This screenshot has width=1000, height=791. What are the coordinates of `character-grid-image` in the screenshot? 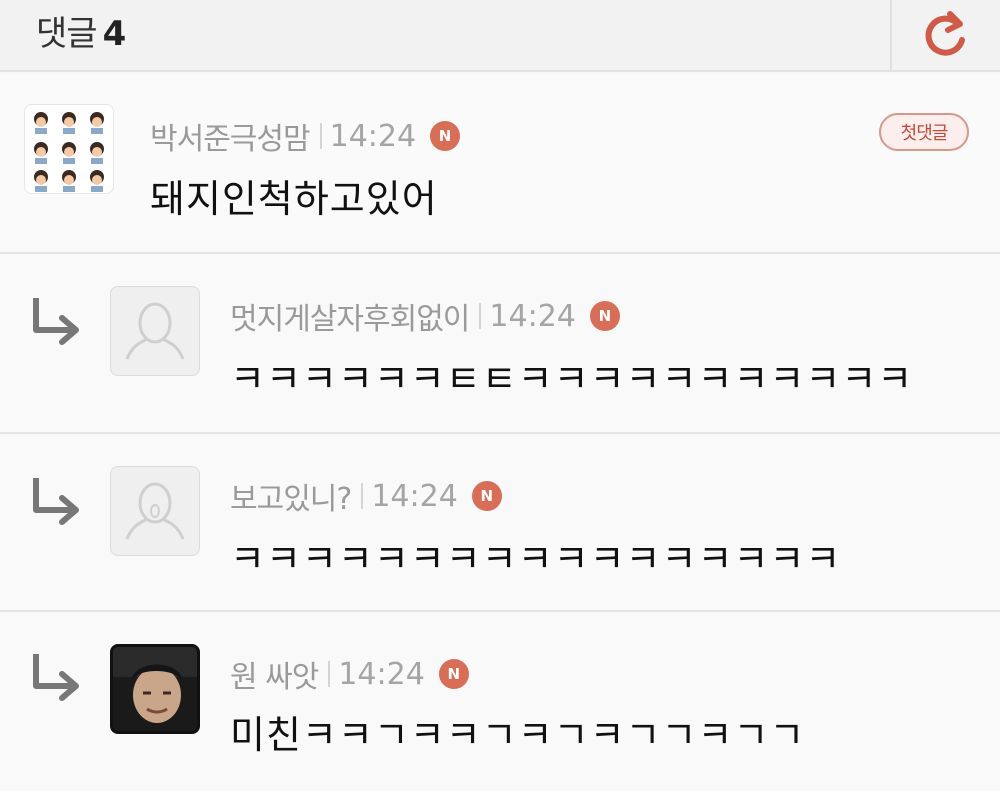 It's located at (69, 149).